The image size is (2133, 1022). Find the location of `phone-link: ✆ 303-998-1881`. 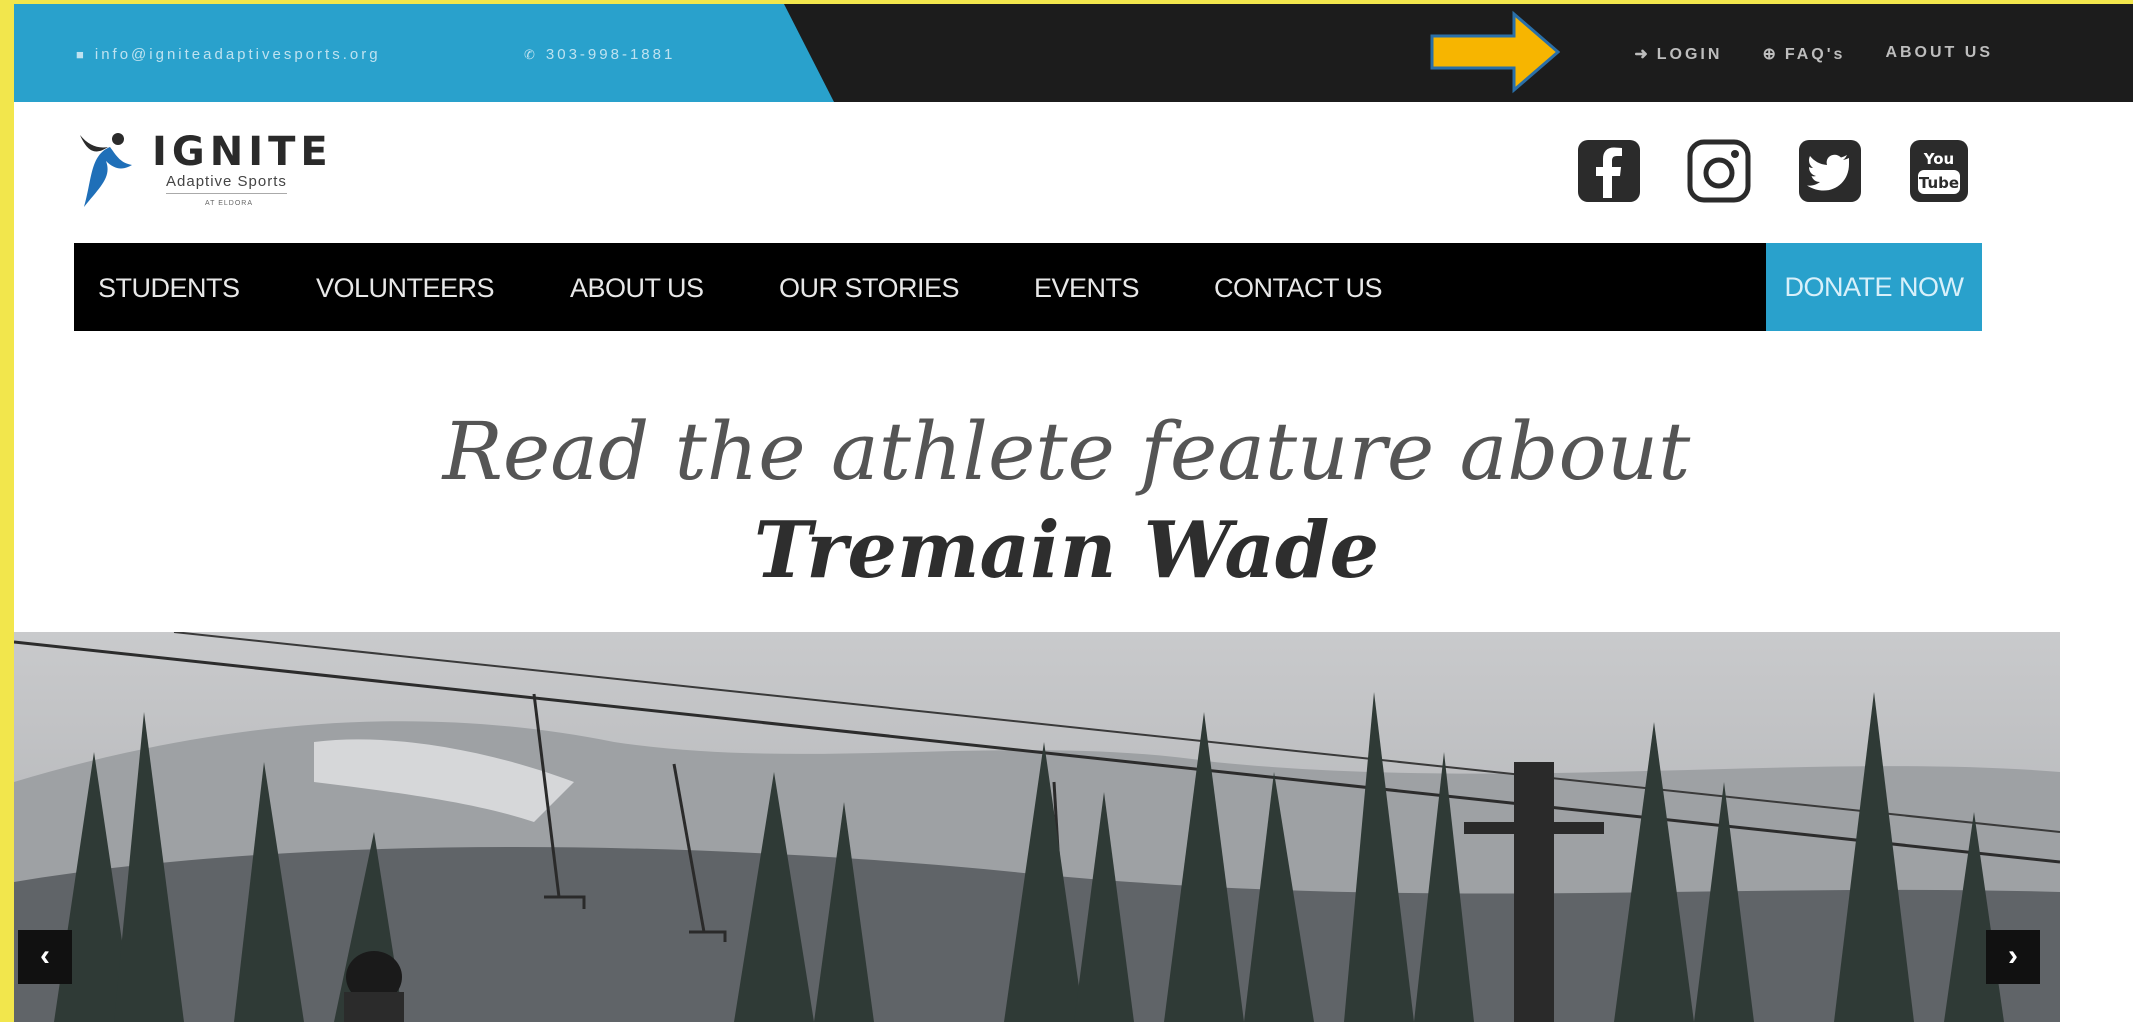

phone-link: ✆ 303-998-1881 is located at coordinates (599, 54).